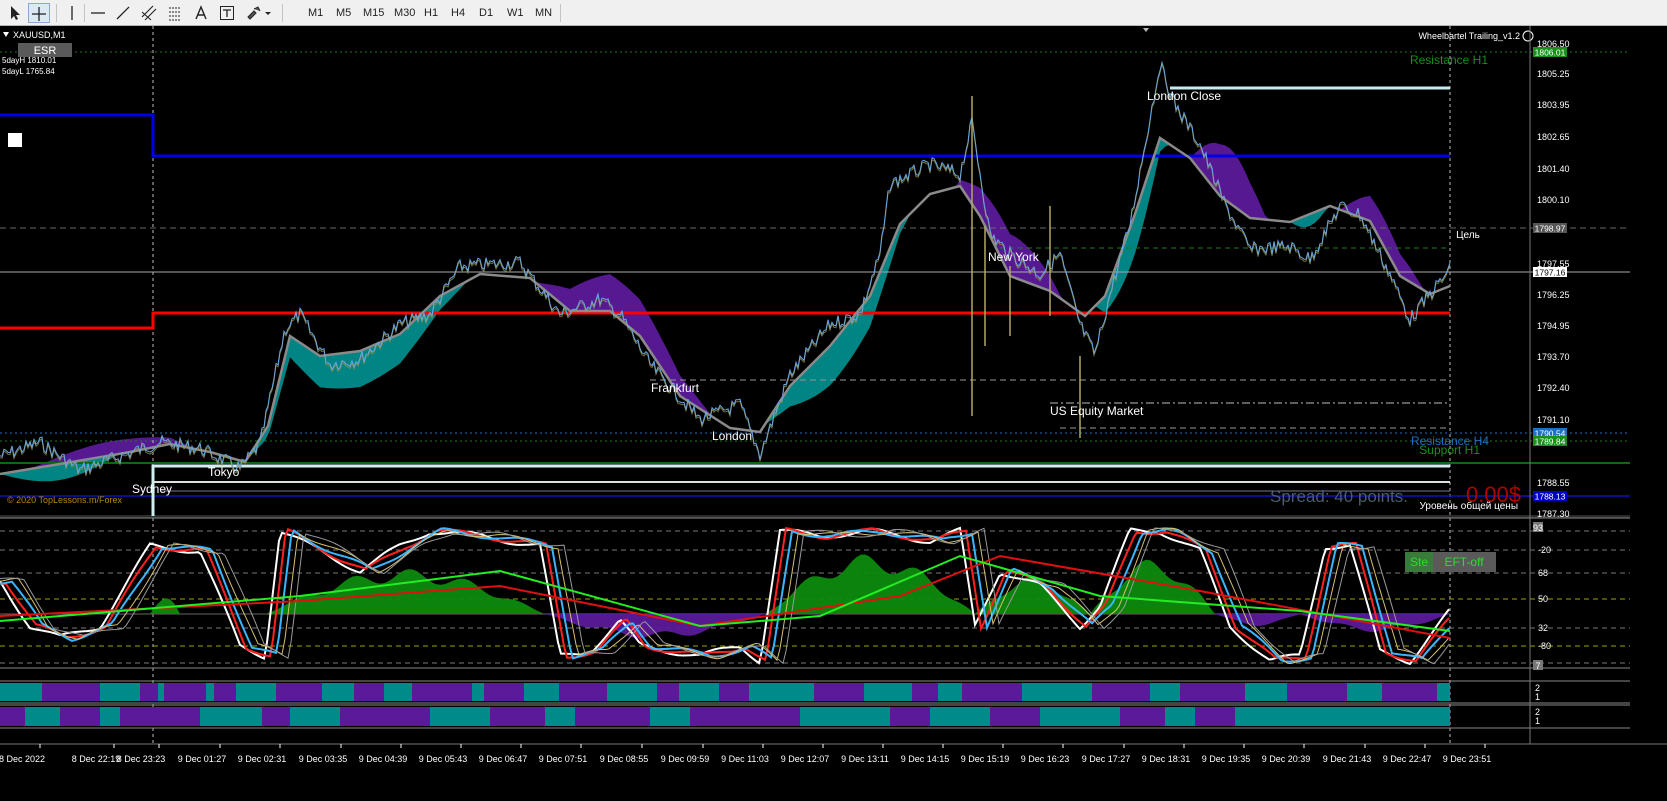 The width and height of the screenshot is (1667, 801). Describe the element at coordinates (22, 759) in the screenshot. I see `time-axis-label: 8 Dec 2022` at that location.